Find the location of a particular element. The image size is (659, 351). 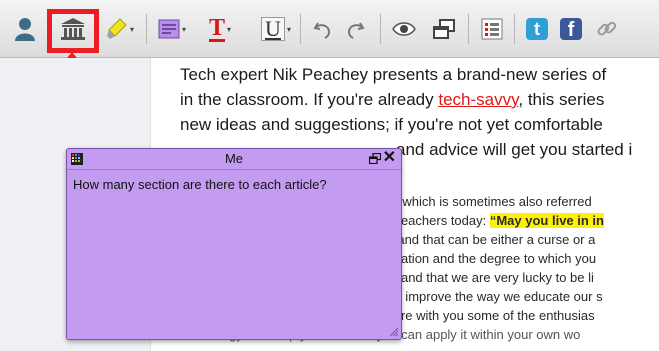

text-color-button: T ▾ is located at coordinates (220, 29).